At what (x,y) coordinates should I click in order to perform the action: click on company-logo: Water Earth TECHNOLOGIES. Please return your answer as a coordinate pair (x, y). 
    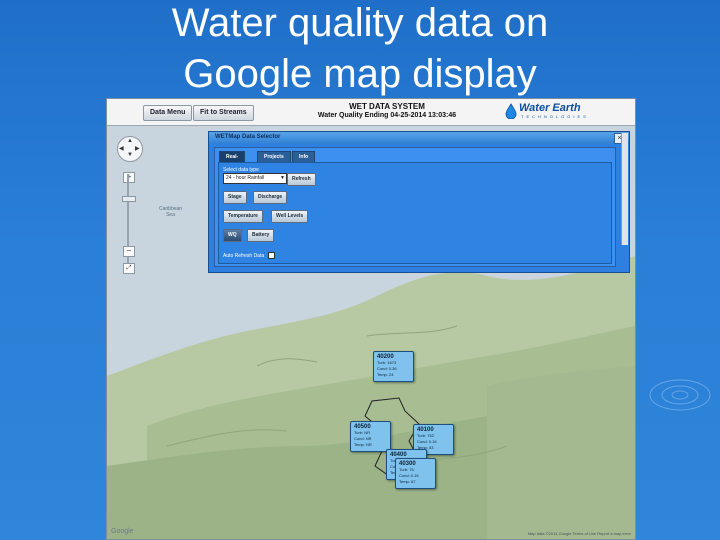
    Looking at the image, I should click on (551, 112).